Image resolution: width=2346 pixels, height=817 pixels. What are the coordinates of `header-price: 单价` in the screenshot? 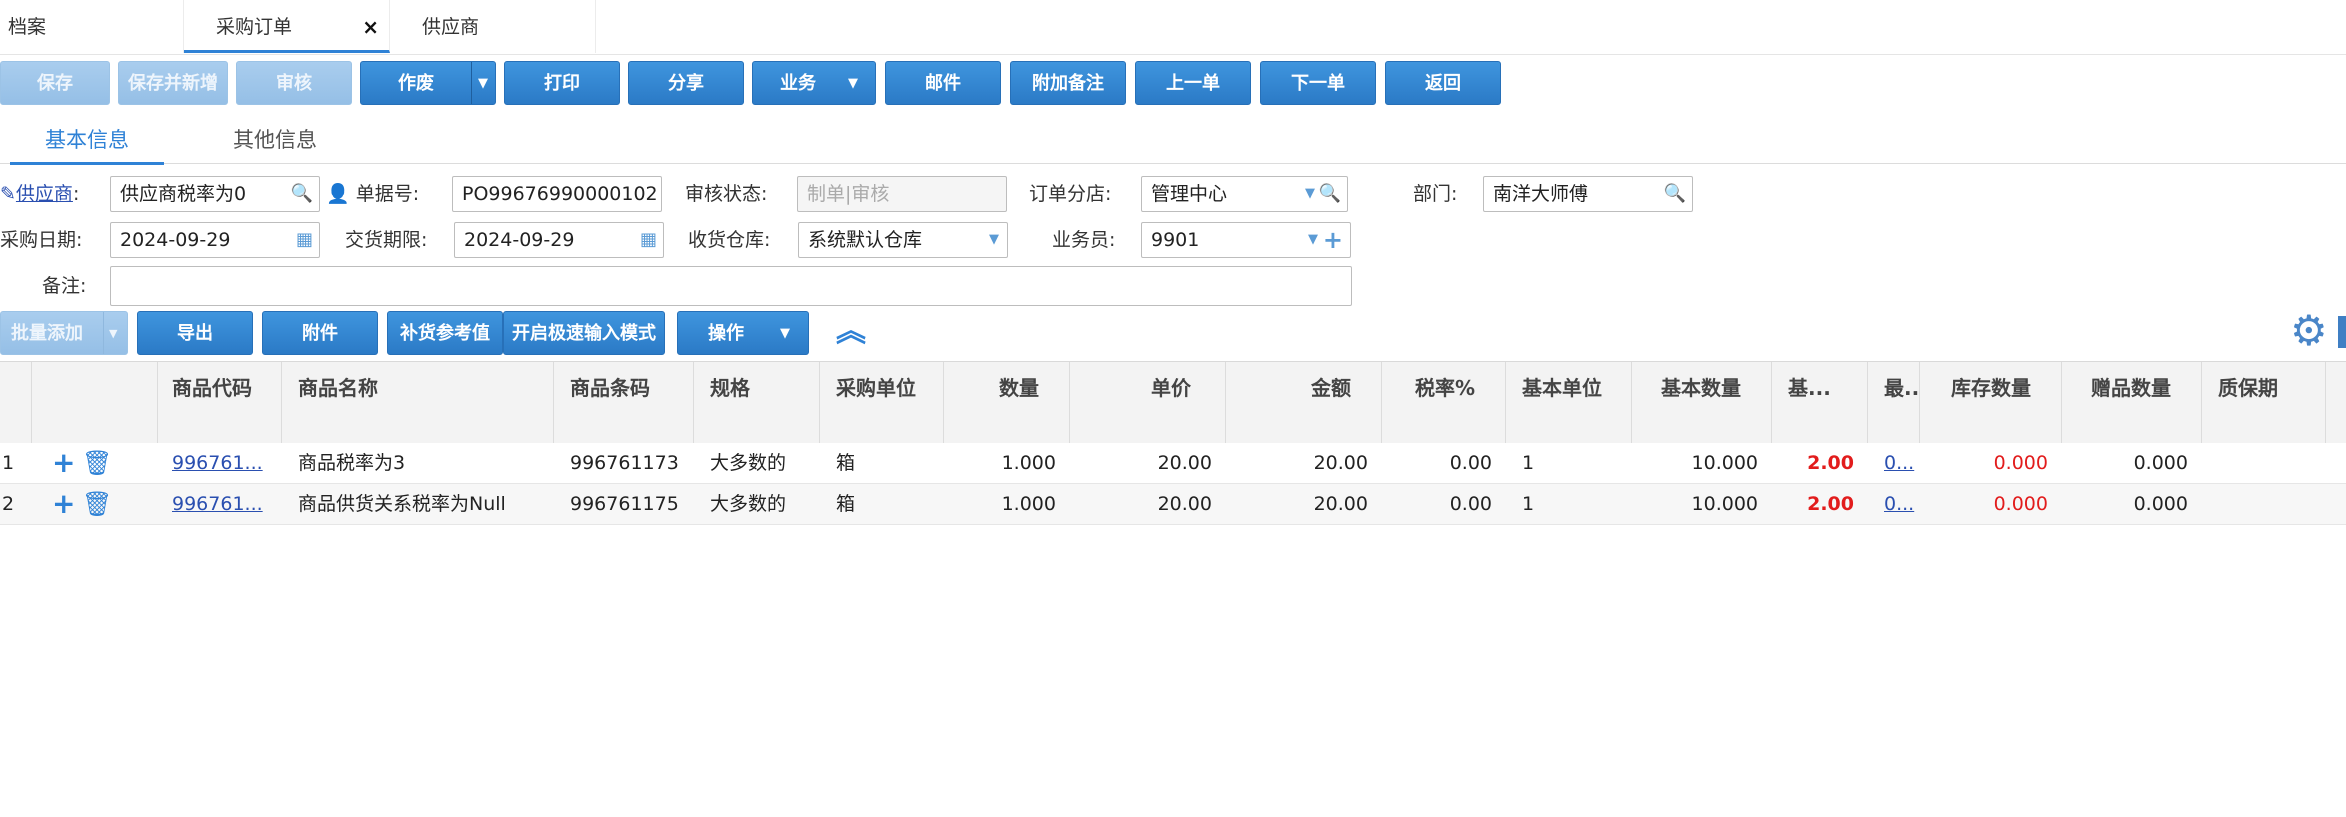 It's located at (1148, 402).